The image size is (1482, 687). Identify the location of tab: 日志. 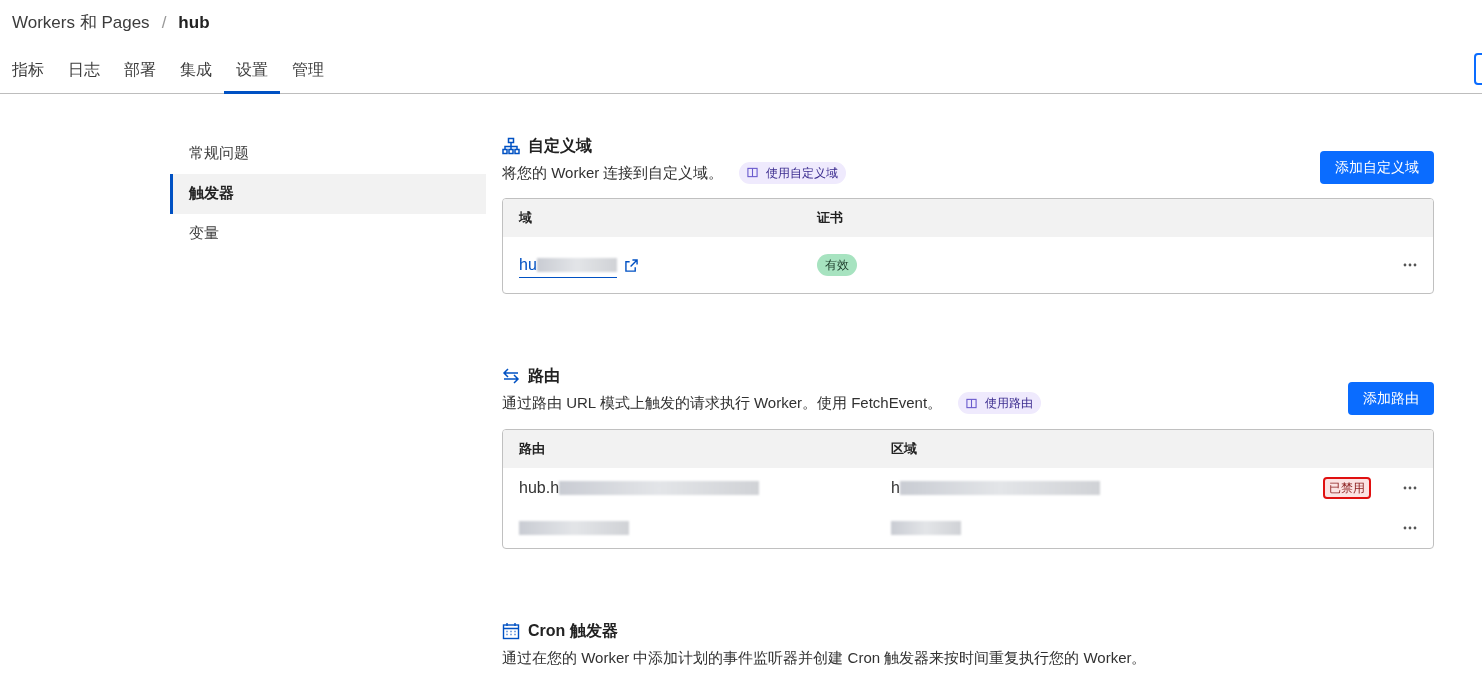
(84, 71).